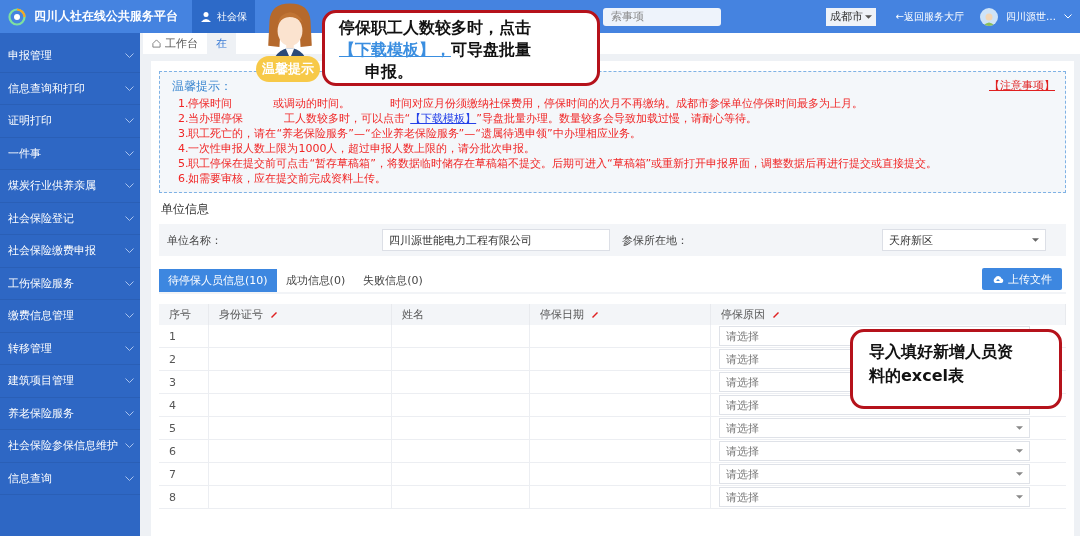  I want to click on notice-text: 时间对应月份须缴纳社保费用，停保时间的次月不再缴纳。成都市参保单位停保时间最多为上月。, so click(626, 103).